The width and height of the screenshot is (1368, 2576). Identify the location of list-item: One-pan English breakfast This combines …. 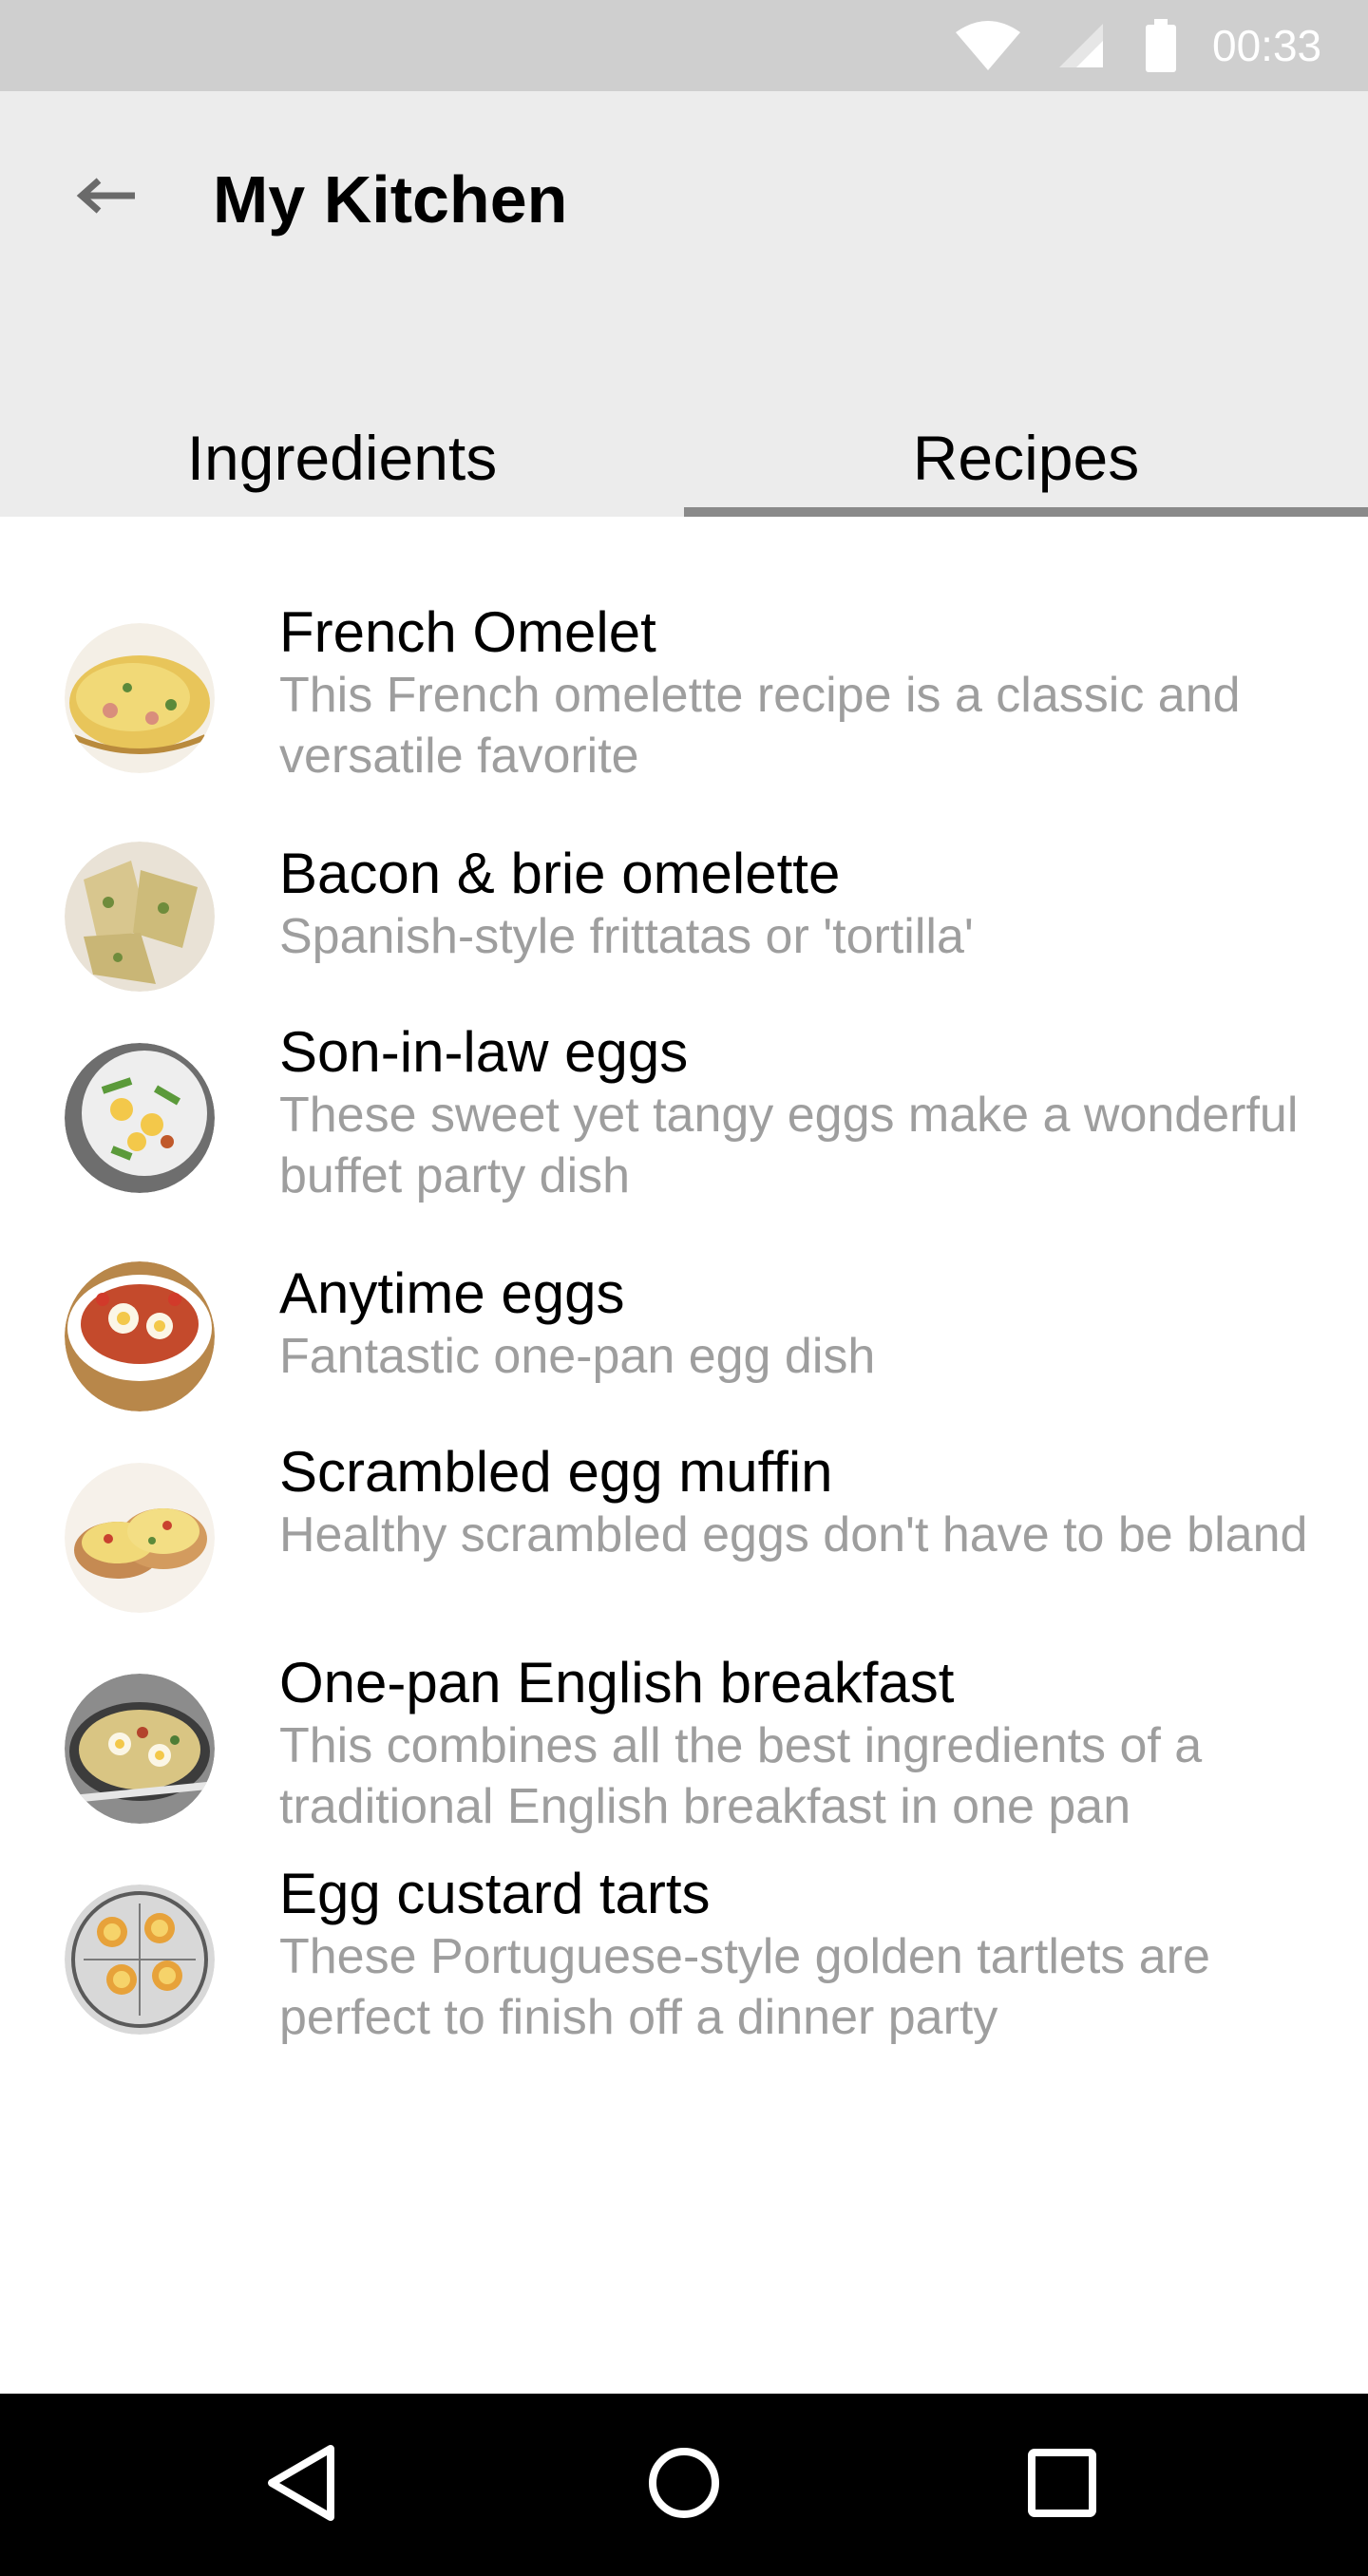
(684, 1755).